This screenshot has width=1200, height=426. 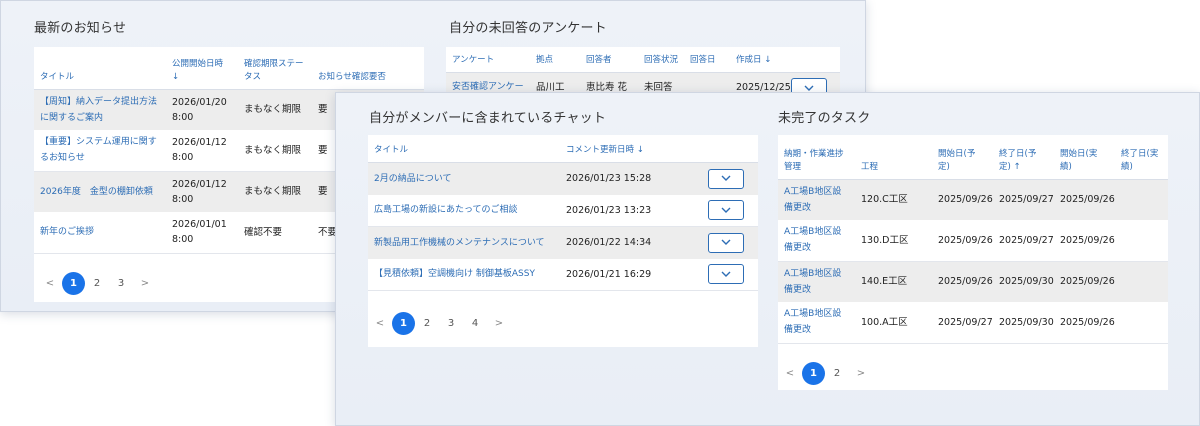 I want to click on chat-header-action, so click(x=730, y=149).